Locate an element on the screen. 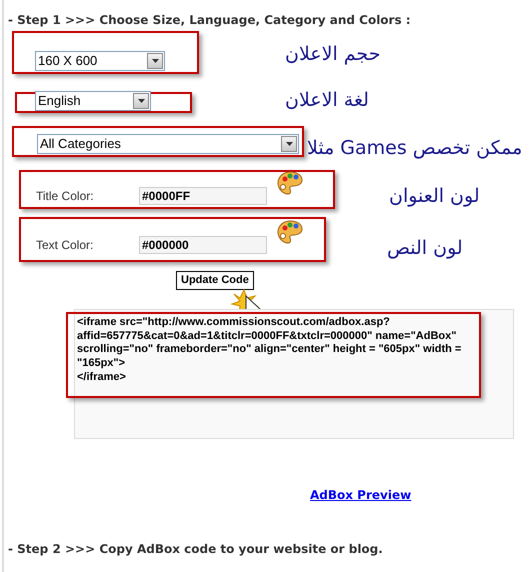  dropdown-field: English is located at coordinates (93, 101).